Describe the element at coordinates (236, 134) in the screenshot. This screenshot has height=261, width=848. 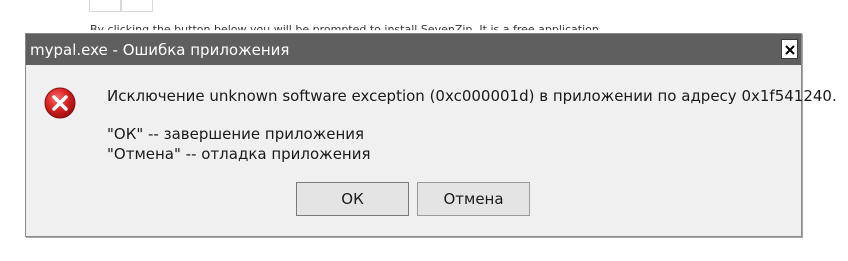
I see `ok-explanation: "ОК" -- завершение приложения` at that location.